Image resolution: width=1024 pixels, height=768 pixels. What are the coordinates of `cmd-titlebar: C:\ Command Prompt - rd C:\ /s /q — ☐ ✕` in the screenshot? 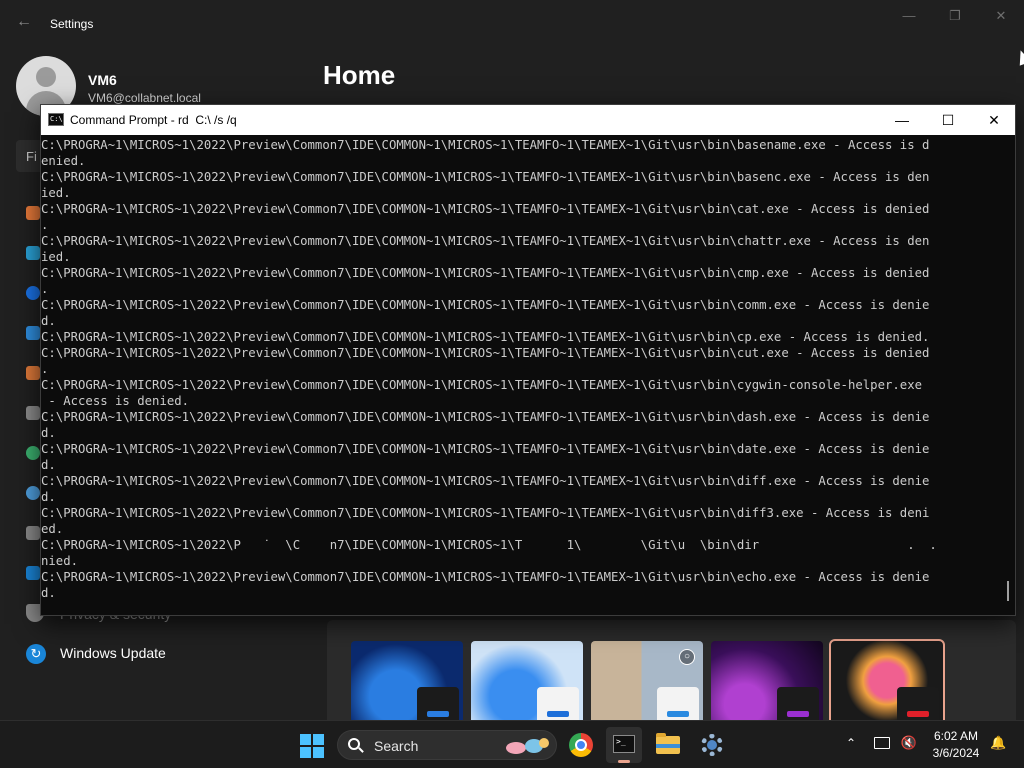 It's located at (528, 120).